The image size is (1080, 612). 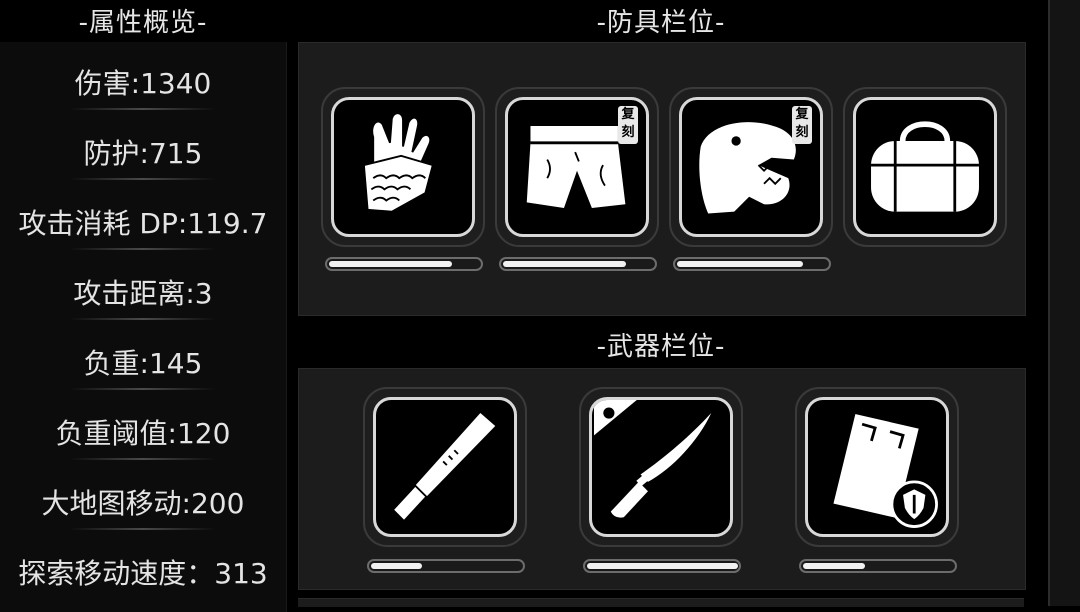 What do you see at coordinates (143, 223) in the screenshot?
I see `stat-attack-dp-cost: 攻击消耗 DP:119.7` at bounding box center [143, 223].